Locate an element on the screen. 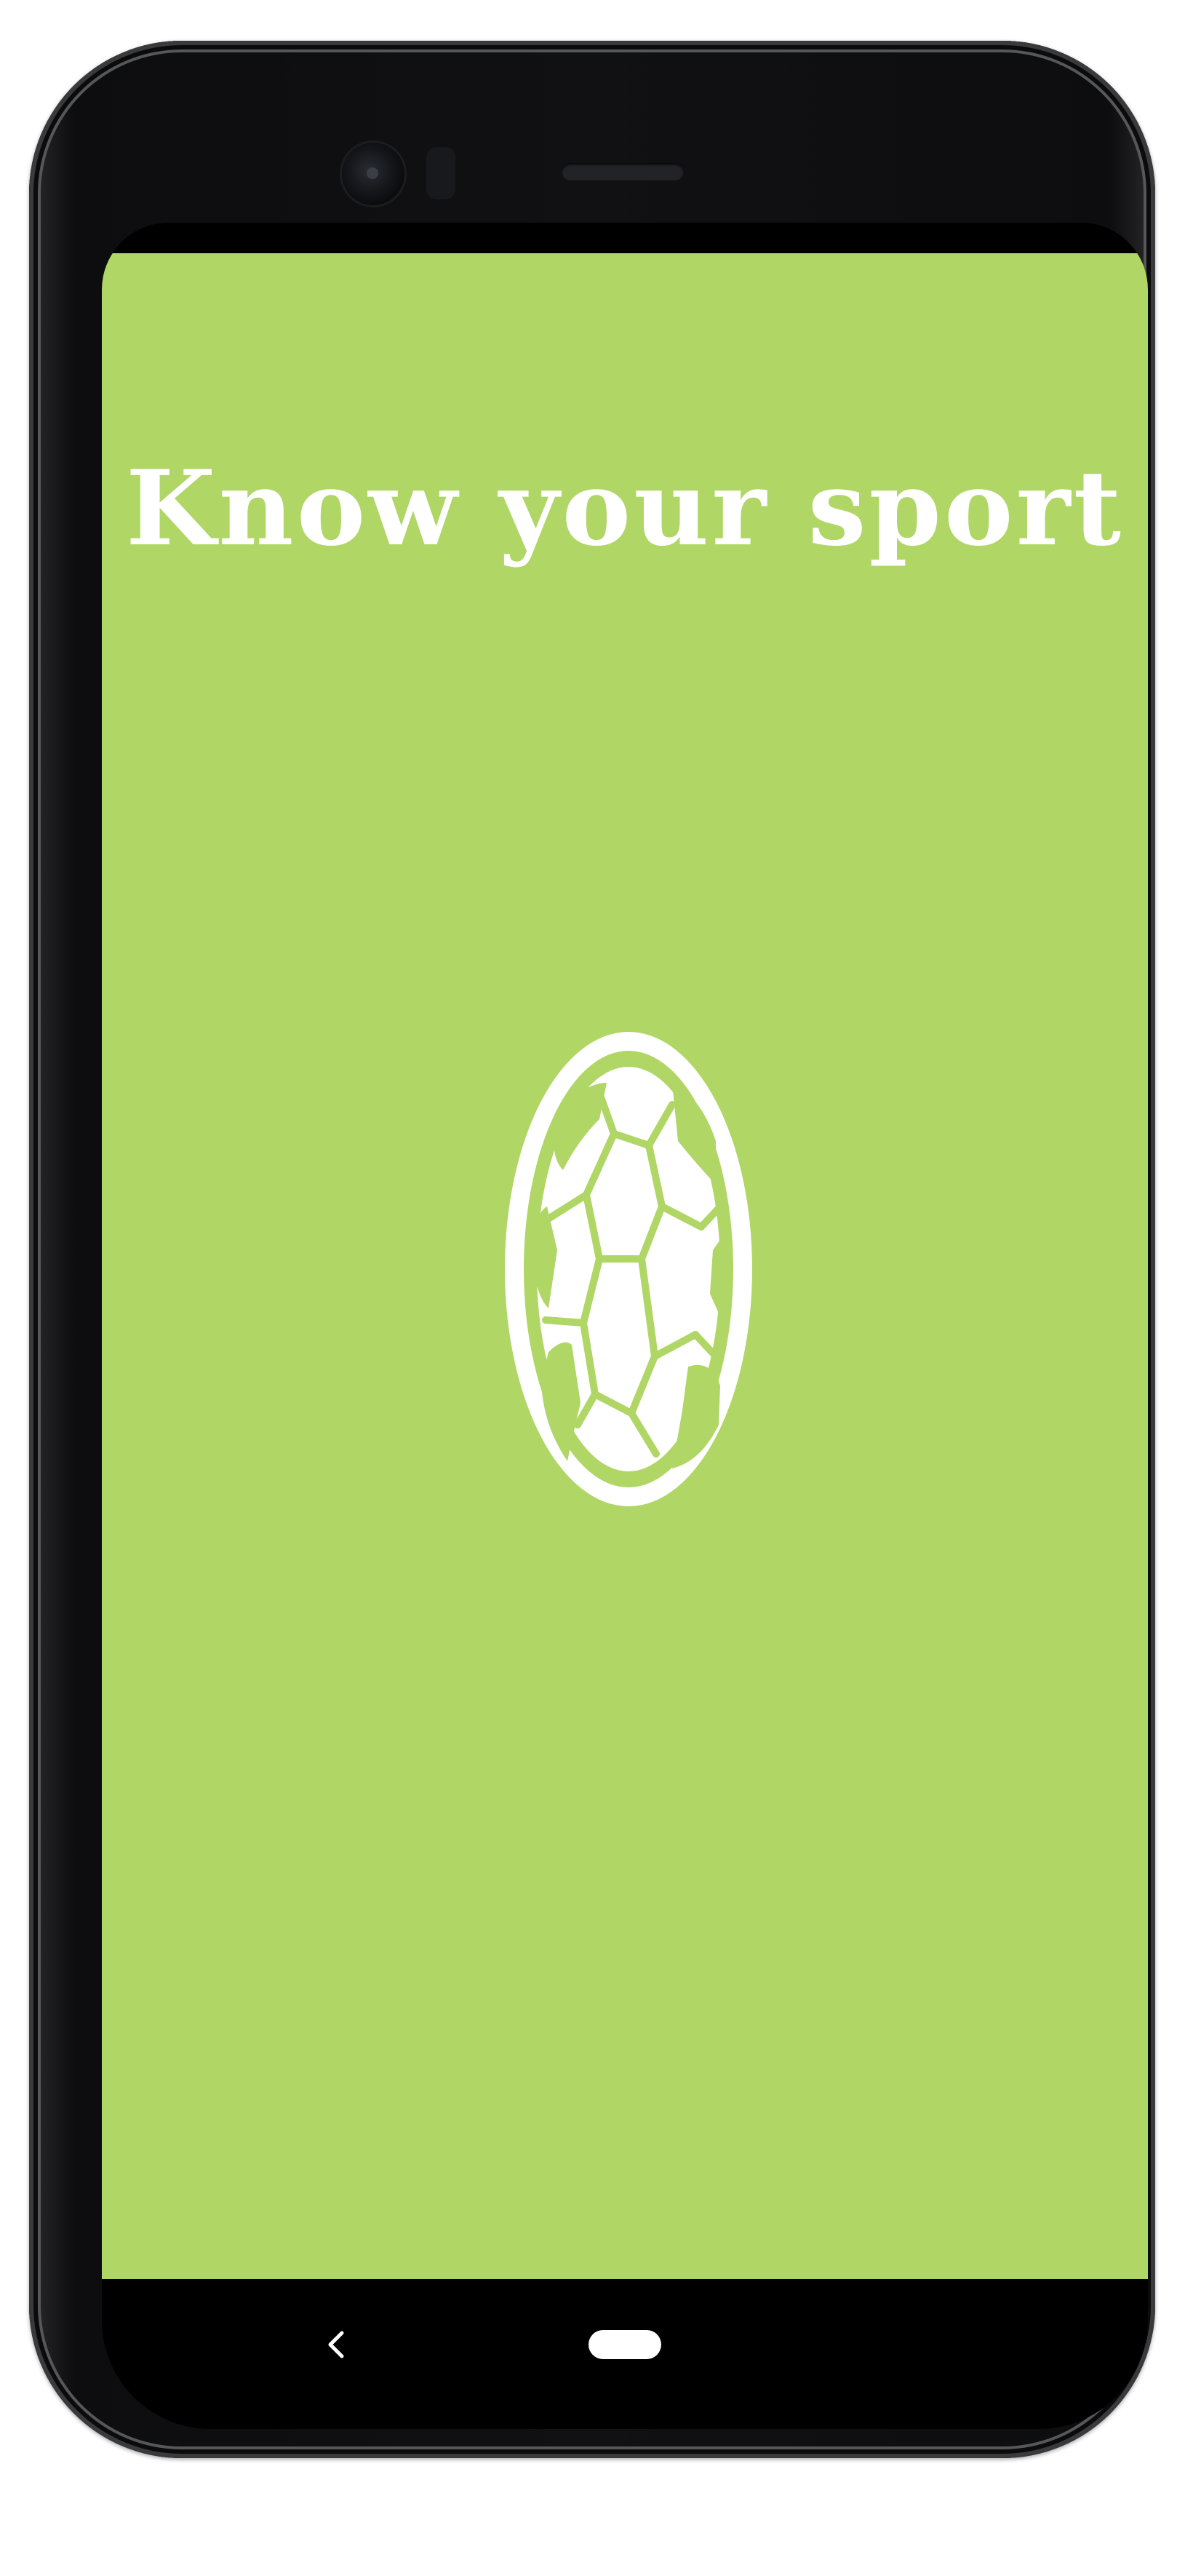 The height and width of the screenshot is (2576, 1193). soccer-ball-icon is located at coordinates (628, 1269).